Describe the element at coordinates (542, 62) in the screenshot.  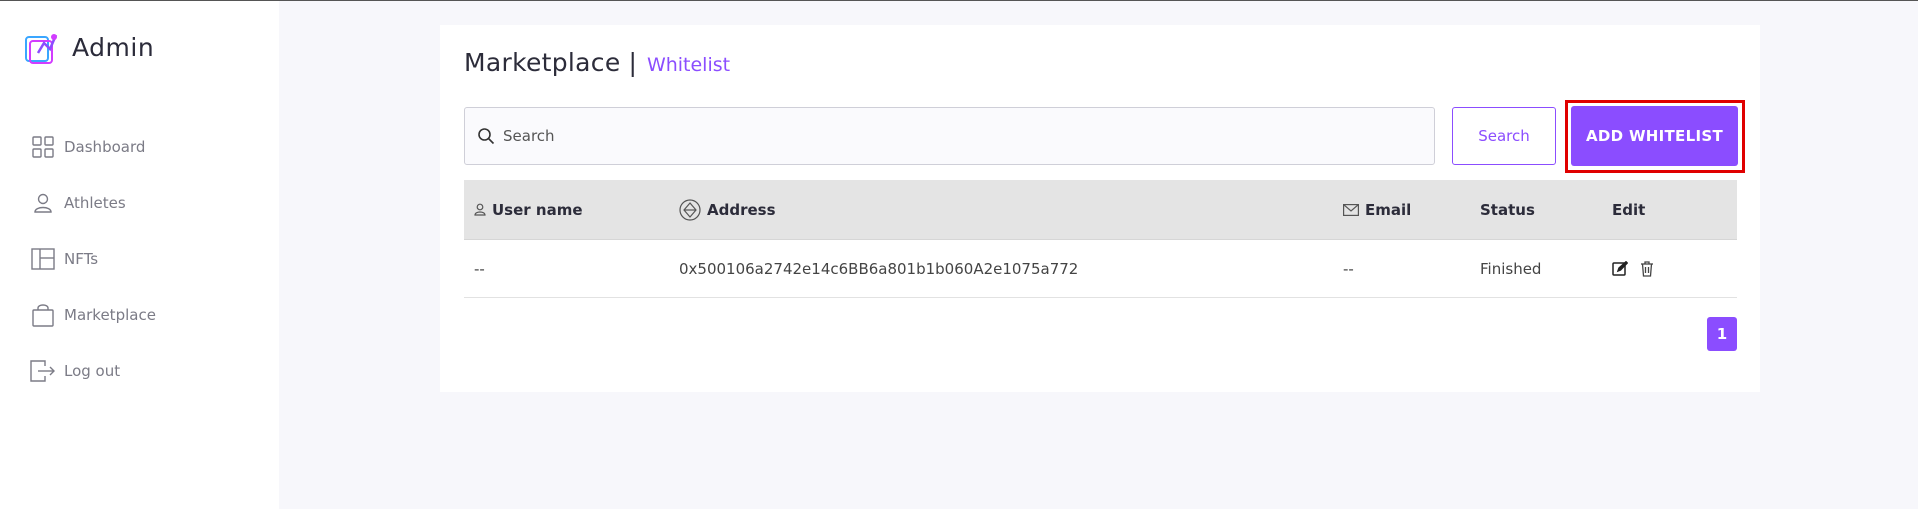
I see `page-title-main: Marketplace` at that location.